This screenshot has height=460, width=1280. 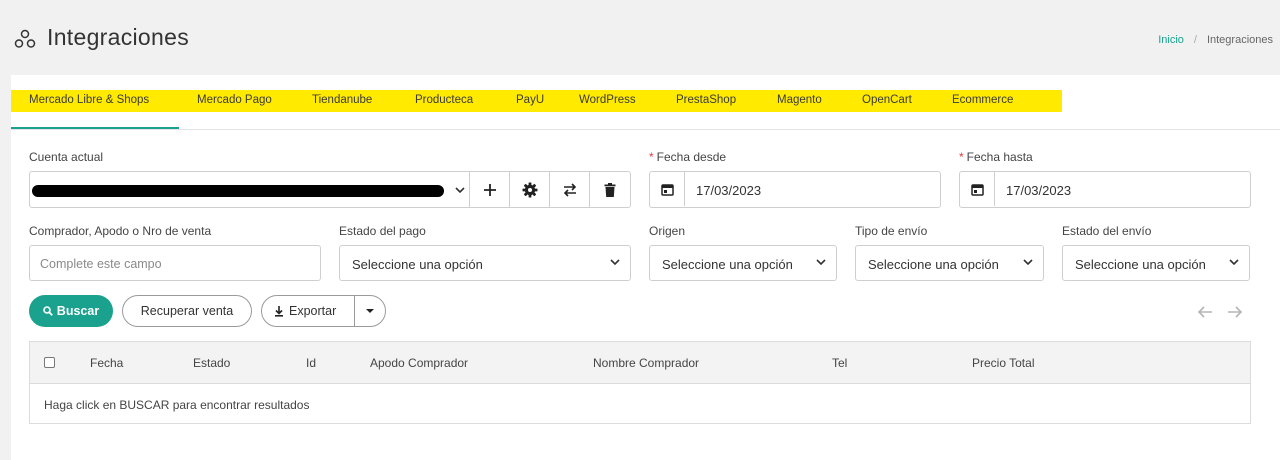 I want to click on export-split-divider, so click(x=354, y=311).